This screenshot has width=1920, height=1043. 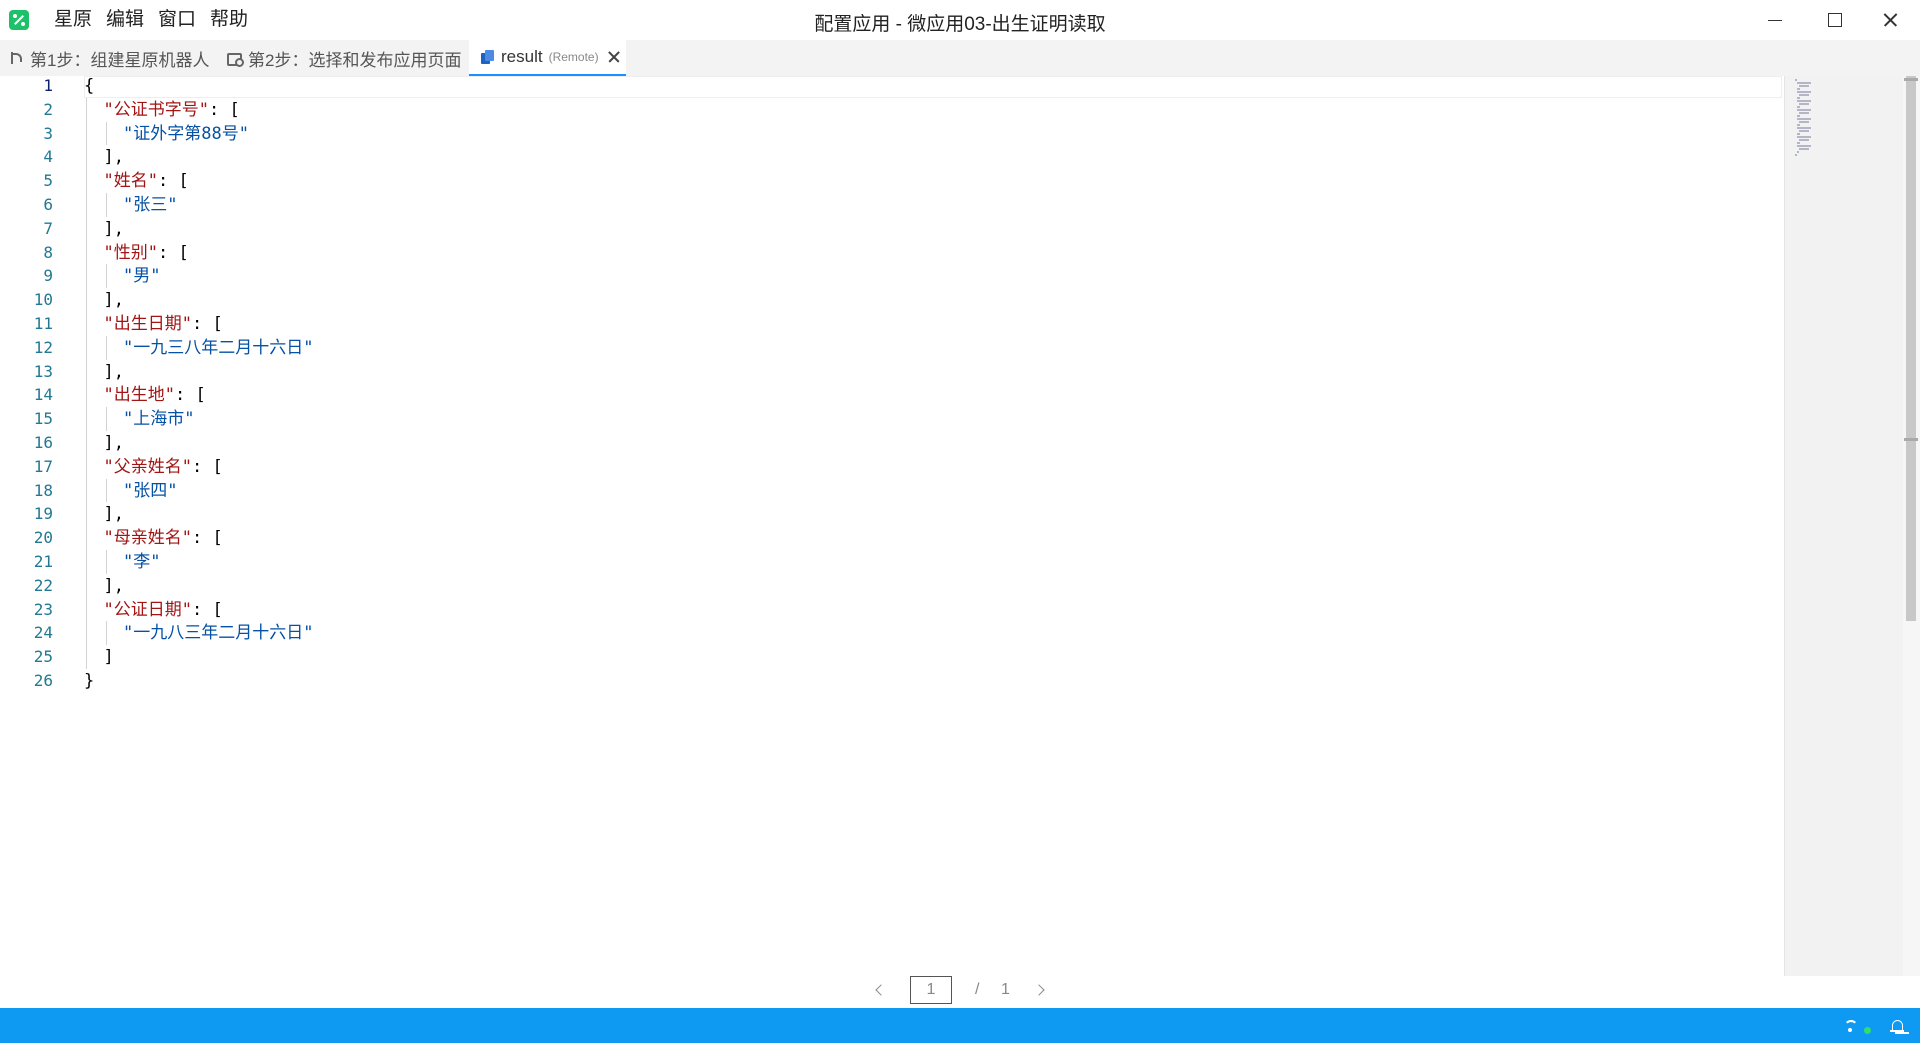 I want to click on line-number: 4, so click(x=48, y=157).